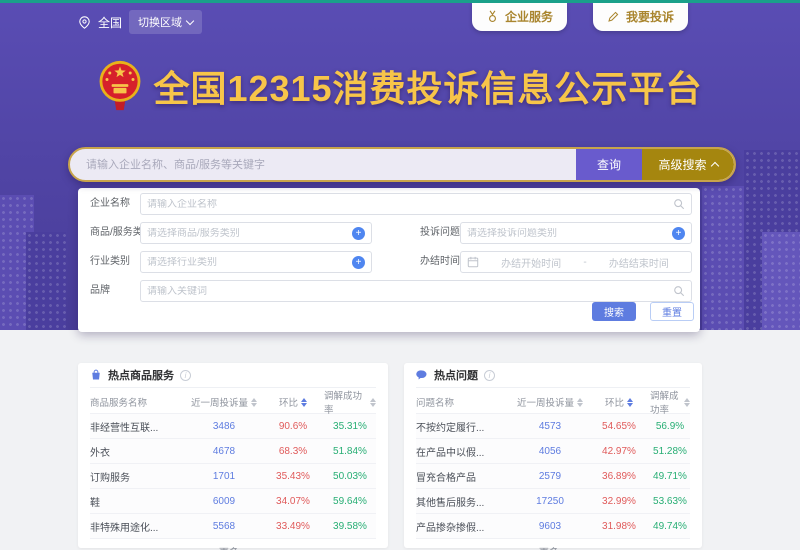 The height and width of the screenshot is (550, 800). What do you see at coordinates (672, 311) in the screenshot?
I see `form-reset-button: 重置` at bounding box center [672, 311].